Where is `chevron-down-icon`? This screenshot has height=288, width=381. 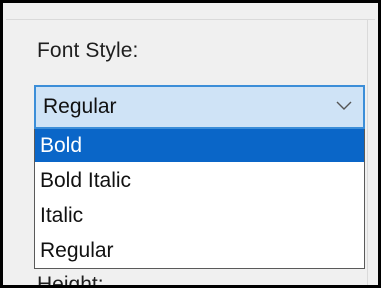
chevron-down-icon is located at coordinates (344, 105).